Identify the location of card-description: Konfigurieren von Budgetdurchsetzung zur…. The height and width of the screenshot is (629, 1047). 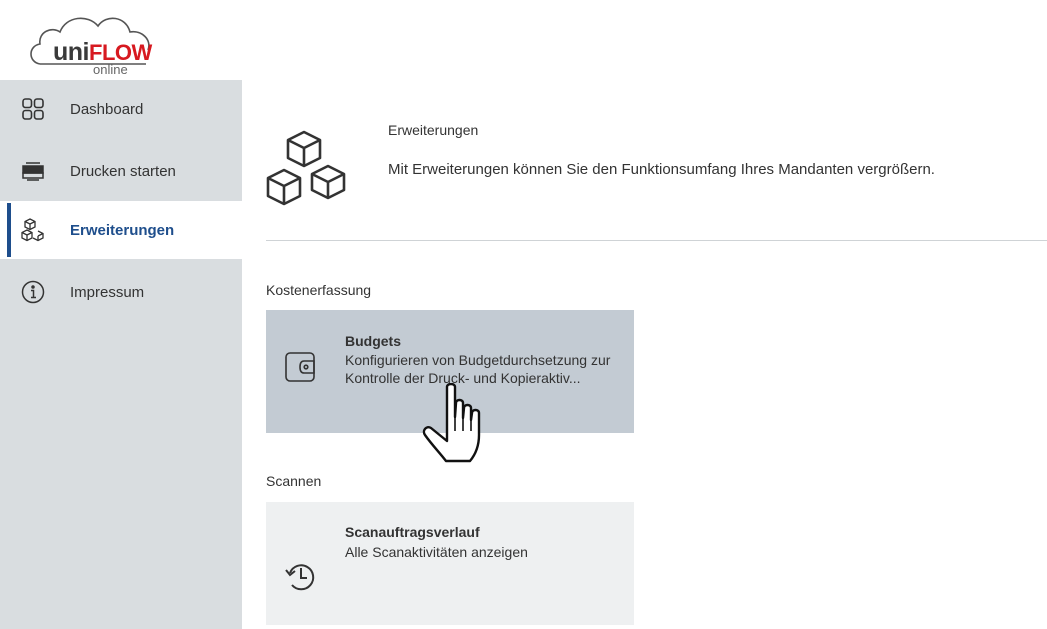
(478, 369).